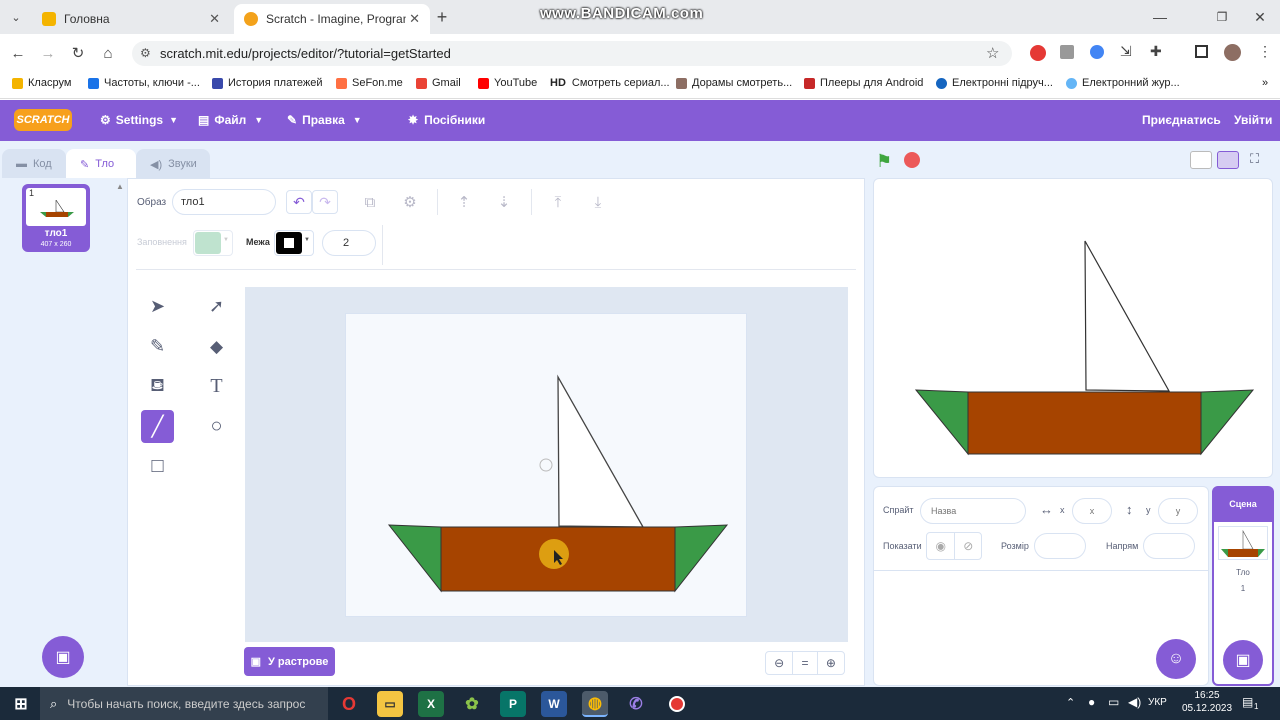 The height and width of the screenshot is (720, 1280). Describe the element at coordinates (16, 17) in the screenshot. I see `tab-search-icon: ⌄` at that location.